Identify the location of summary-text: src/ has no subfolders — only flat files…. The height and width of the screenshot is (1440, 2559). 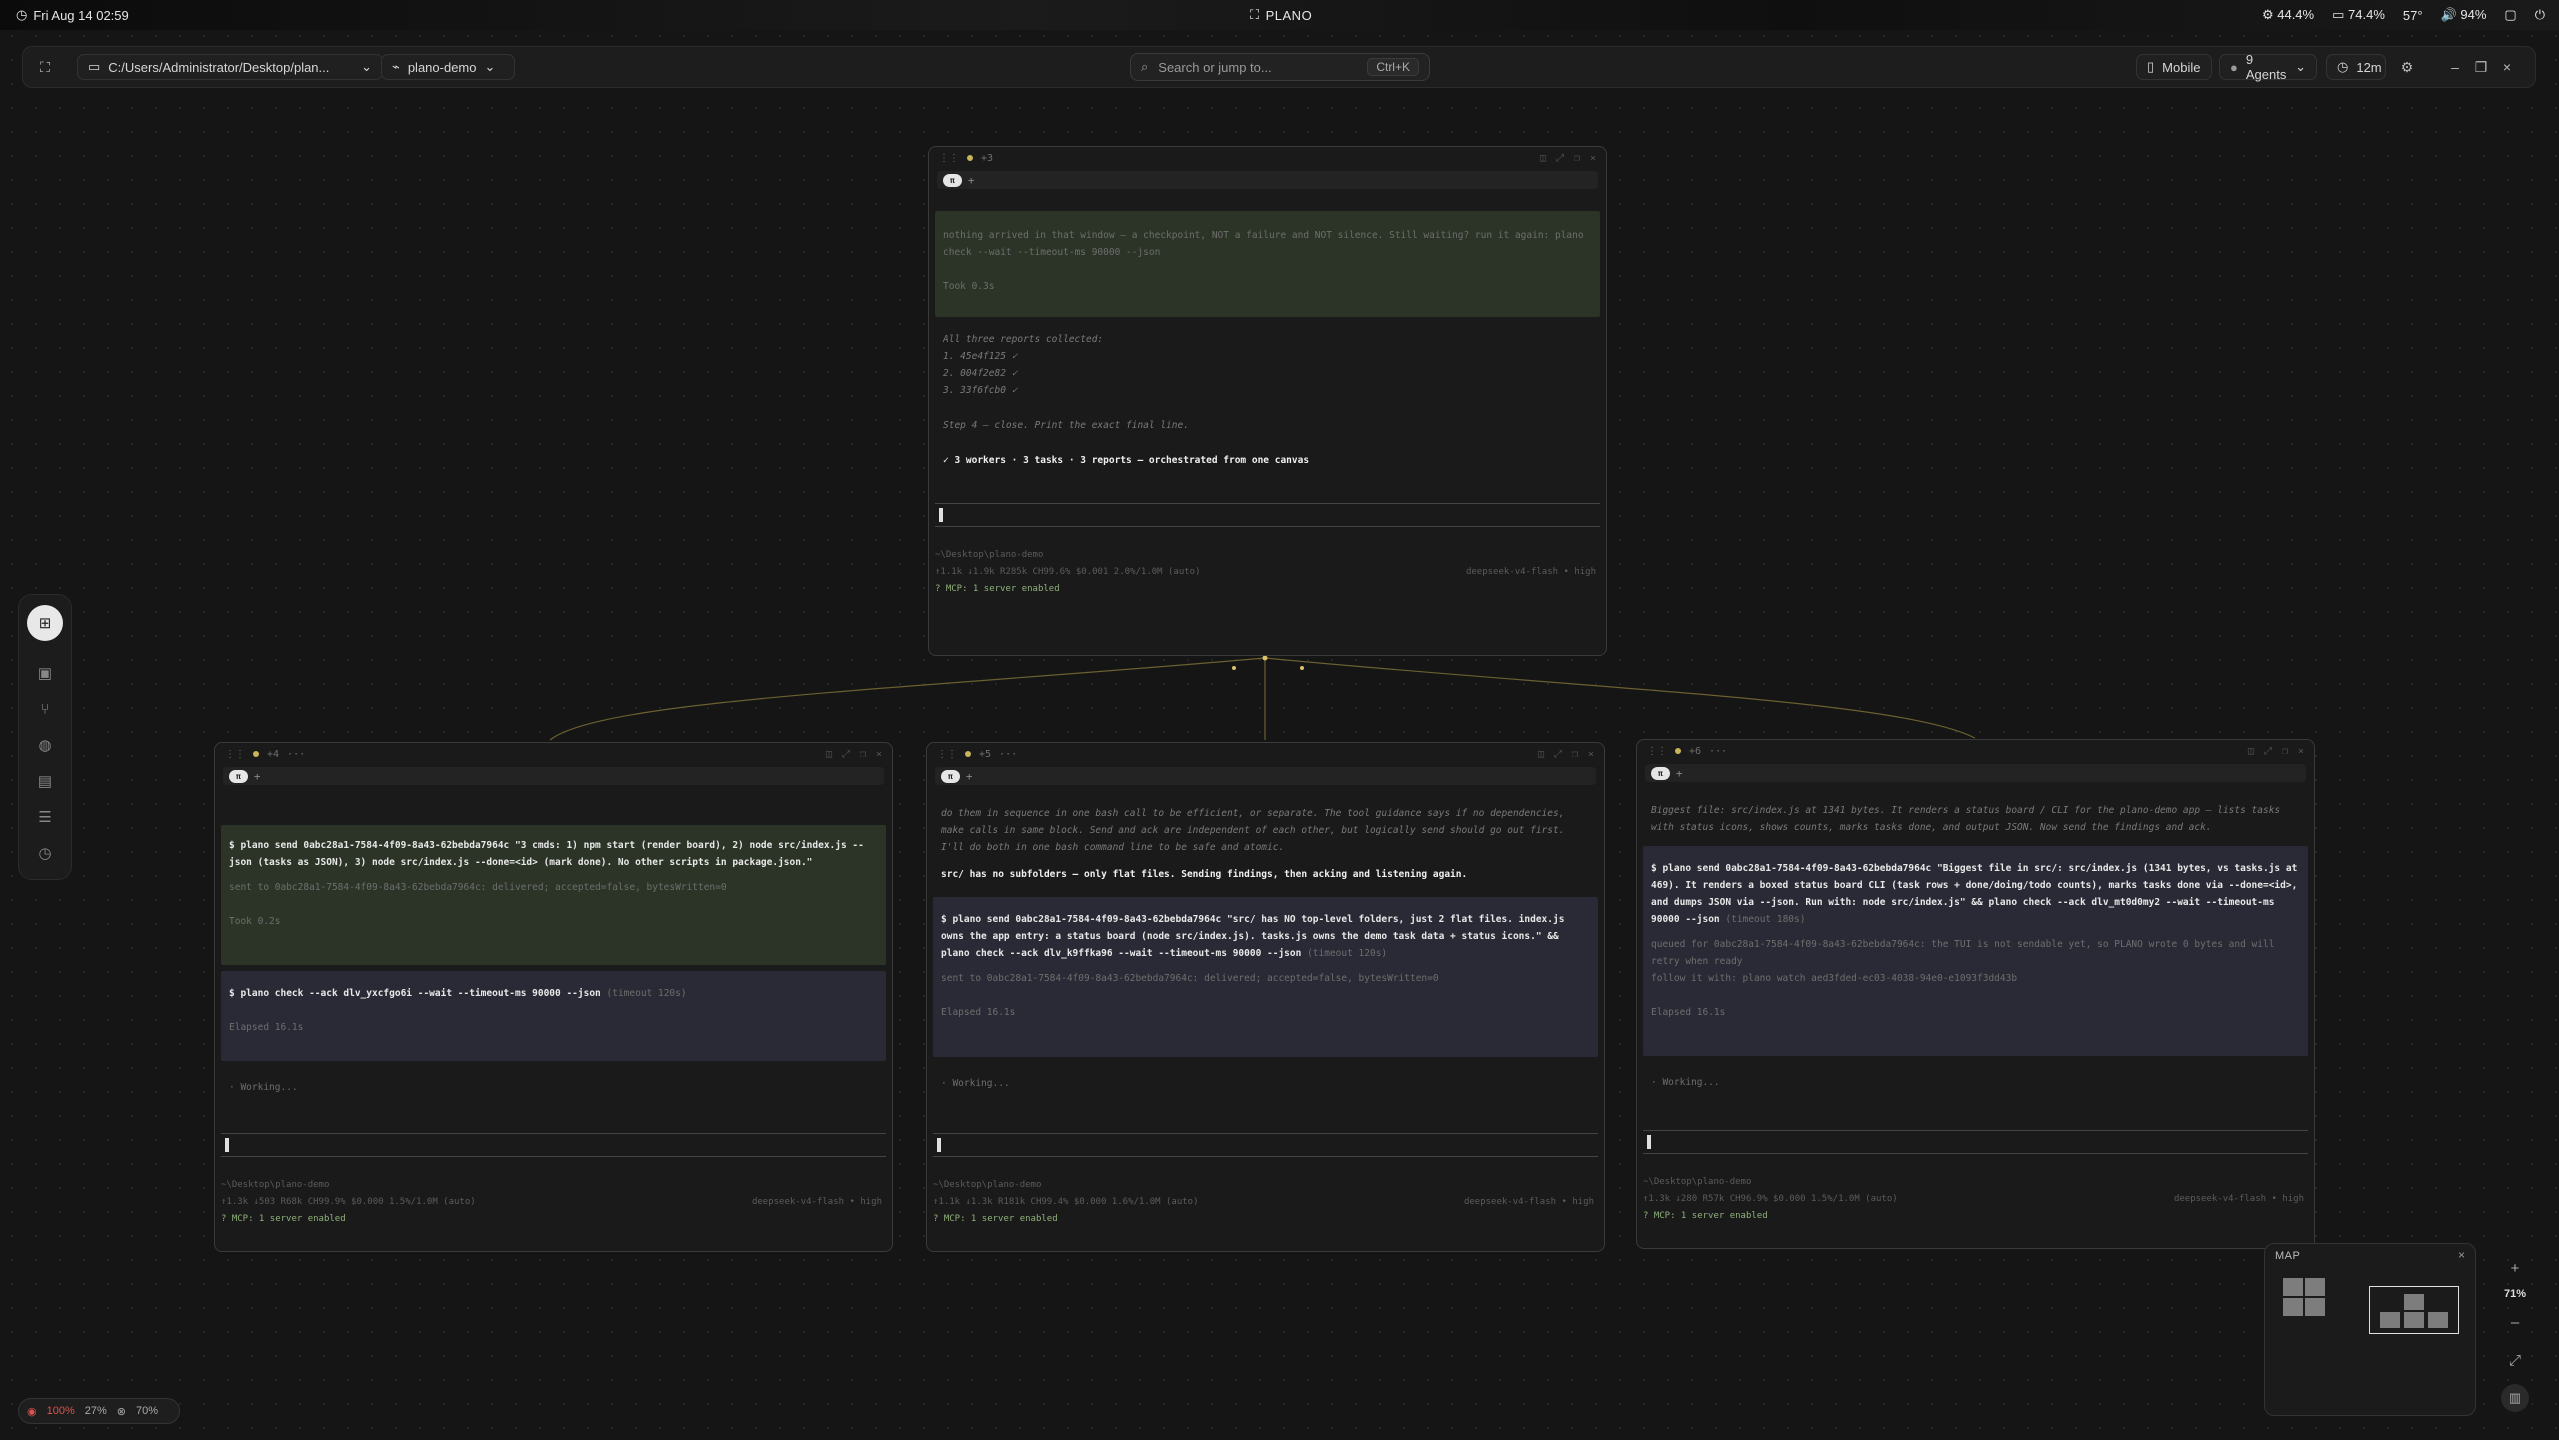
(1204, 874).